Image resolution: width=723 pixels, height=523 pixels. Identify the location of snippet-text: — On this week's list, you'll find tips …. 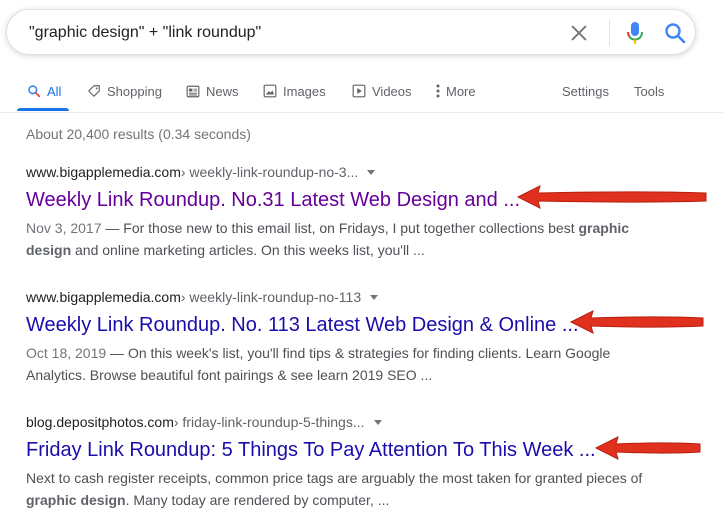
(318, 364).